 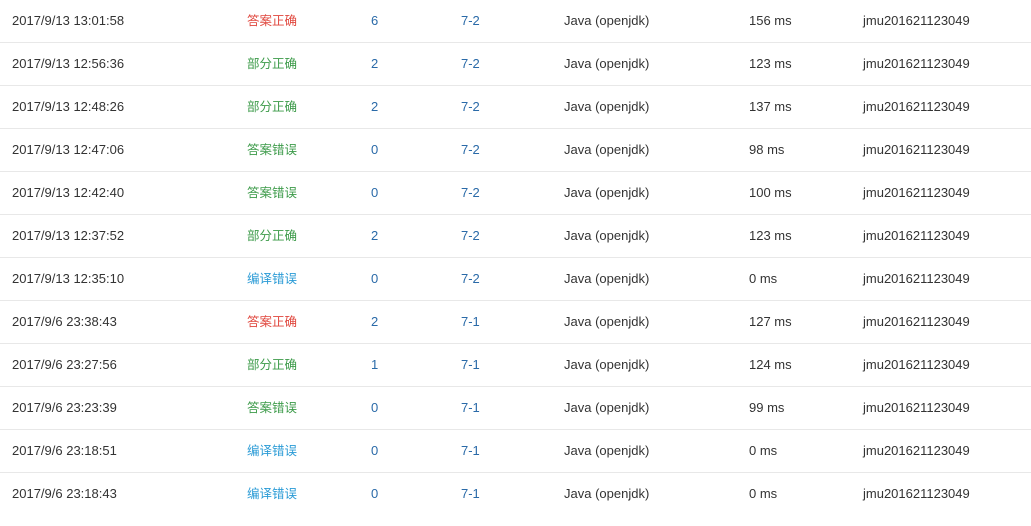 What do you see at coordinates (68, 106) in the screenshot?
I see `submit-time: 2017/9/13 12:48:26` at bounding box center [68, 106].